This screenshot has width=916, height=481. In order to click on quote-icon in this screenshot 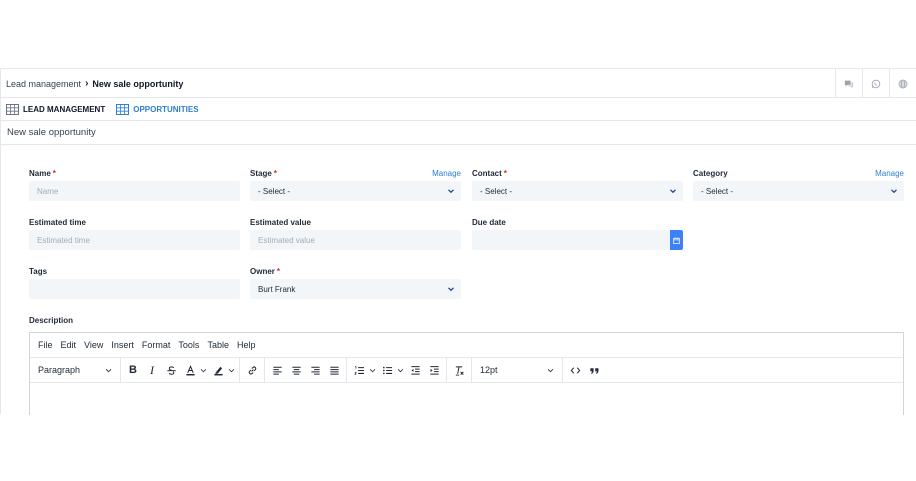, I will do `click(593, 370)`.